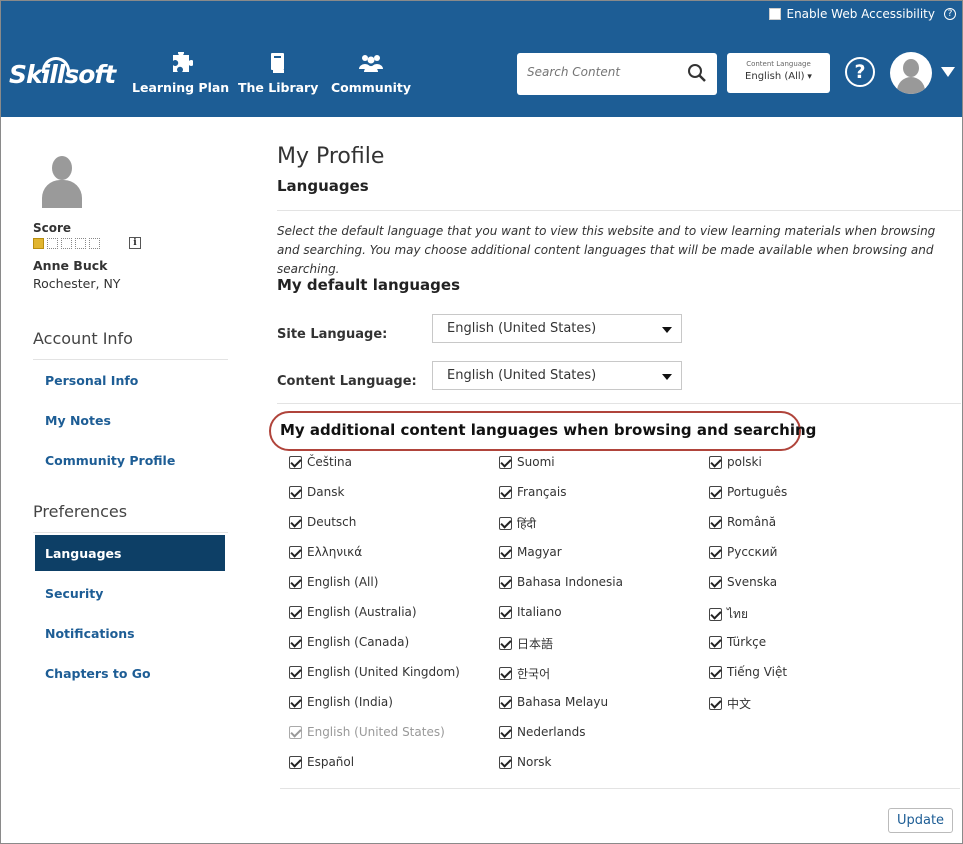  Describe the element at coordinates (325, 552) in the screenshot. I see `language-option: Ελληνικά` at that location.